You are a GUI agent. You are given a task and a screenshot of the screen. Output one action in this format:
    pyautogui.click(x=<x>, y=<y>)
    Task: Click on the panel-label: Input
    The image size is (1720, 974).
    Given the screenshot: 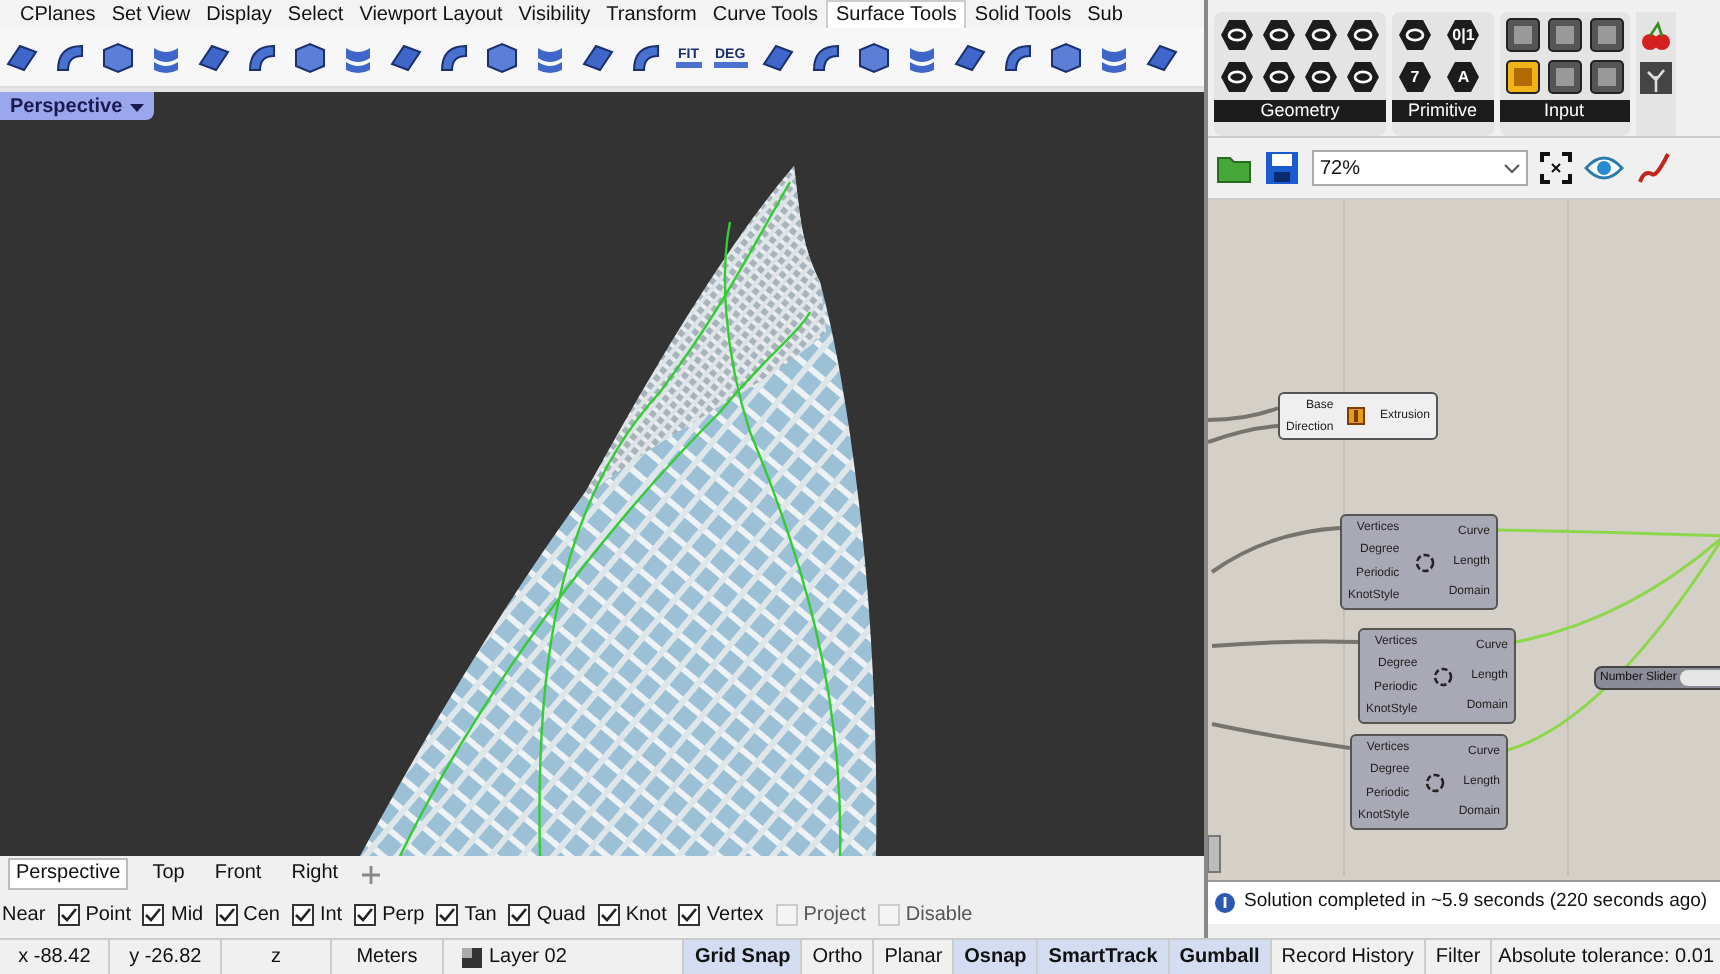 What is the action you would take?
    pyautogui.click(x=1564, y=111)
    